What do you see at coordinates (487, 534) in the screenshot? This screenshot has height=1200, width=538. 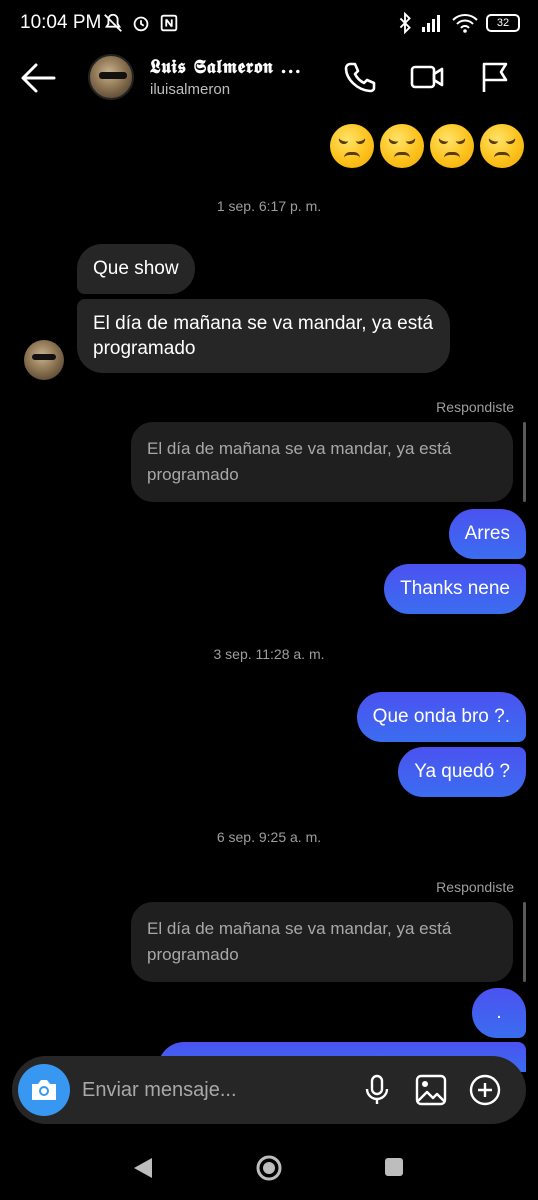 I see `outgoing-message: Arres` at bounding box center [487, 534].